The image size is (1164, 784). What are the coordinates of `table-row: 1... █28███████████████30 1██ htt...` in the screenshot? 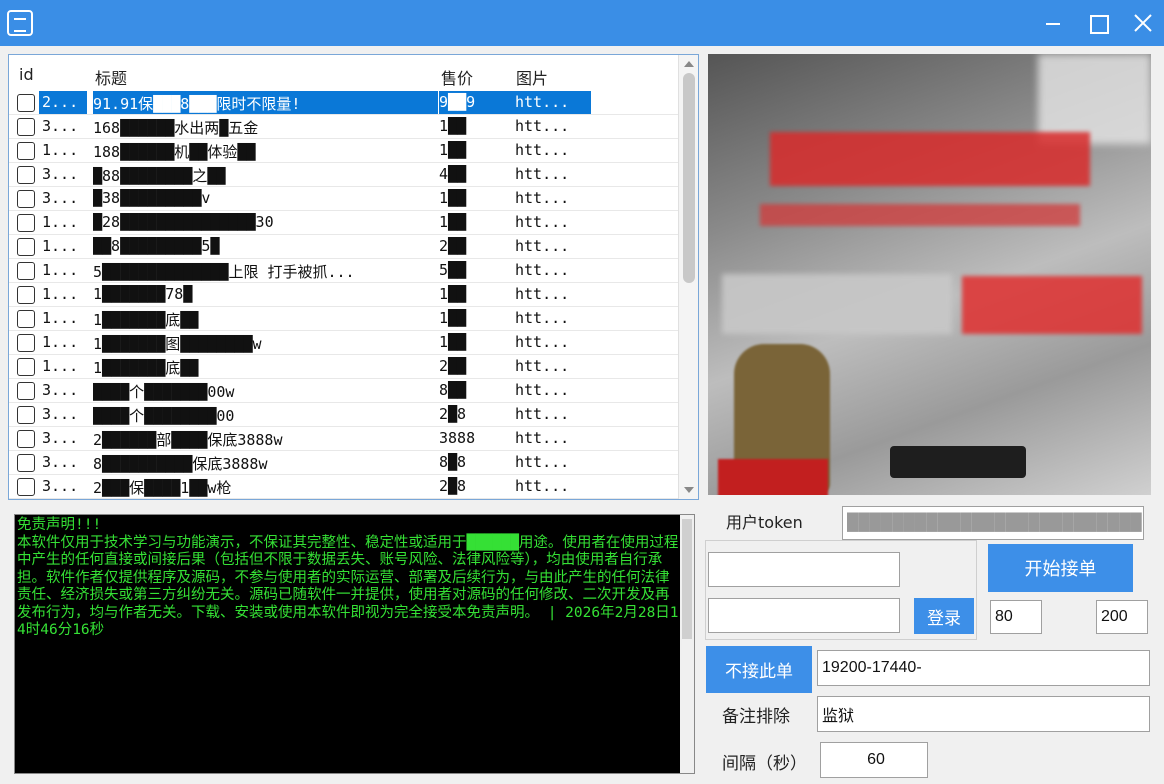 It's located at (344, 223).